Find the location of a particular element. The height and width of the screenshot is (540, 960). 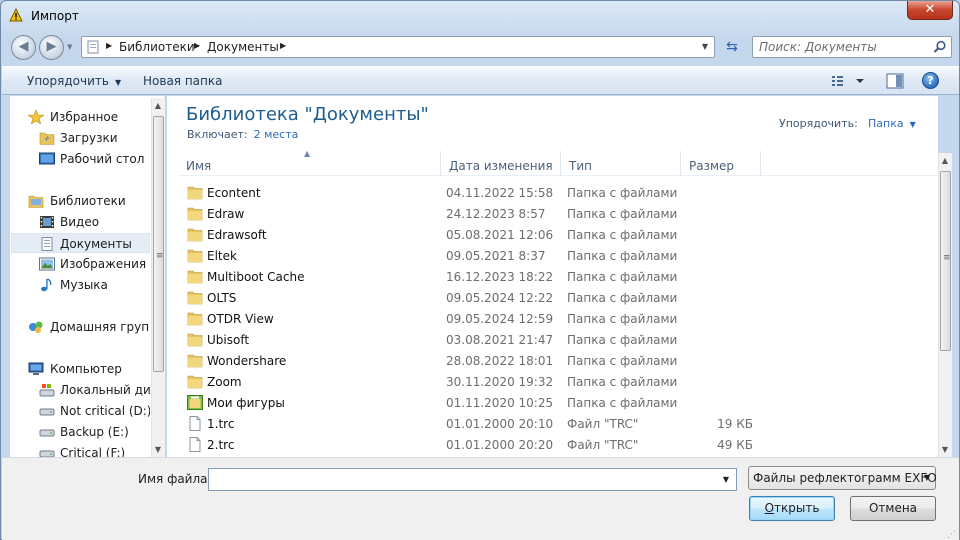

file-row: Zoom 30.11.2020 19:32 Папка с файлами is located at coordinates (478, 381).